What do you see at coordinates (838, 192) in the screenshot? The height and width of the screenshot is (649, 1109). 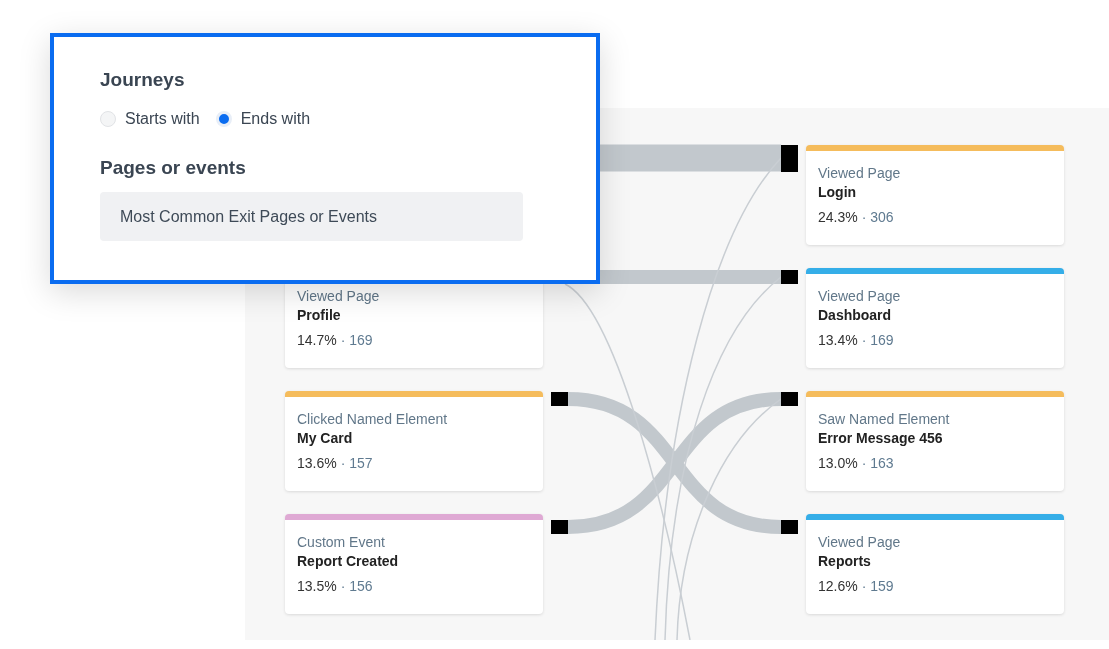 I see `event-name: Login` at bounding box center [838, 192].